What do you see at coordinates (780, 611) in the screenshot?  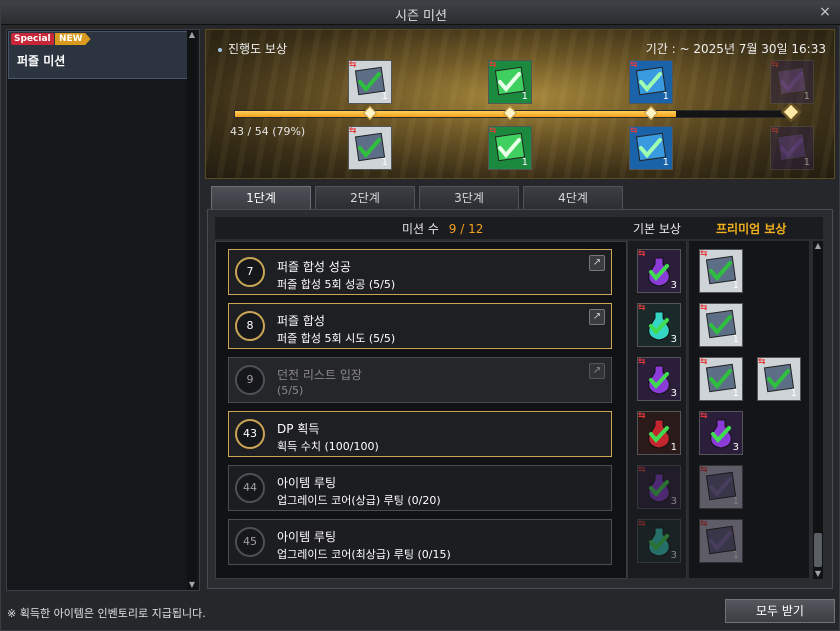 I see `claim-all-button: 모두 받기` at bounding box center [780, 611].